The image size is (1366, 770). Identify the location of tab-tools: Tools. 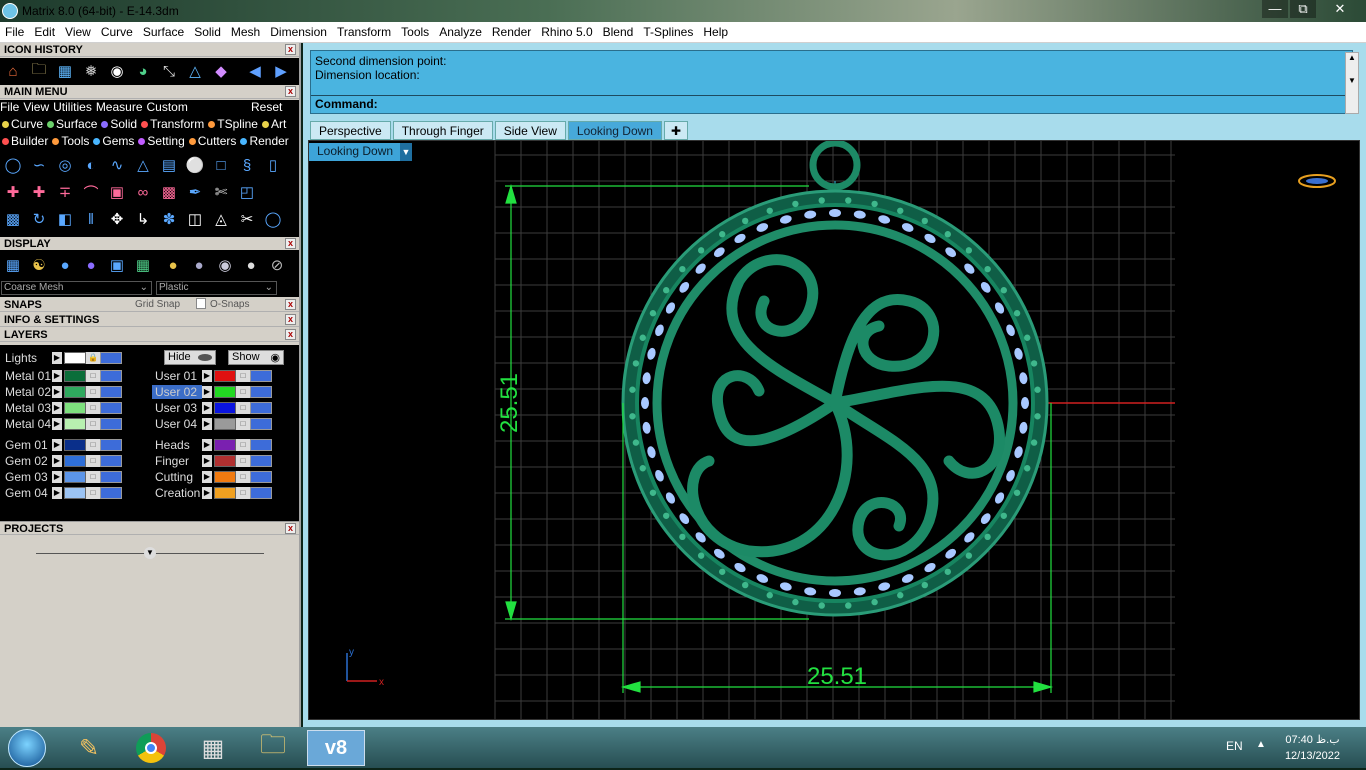
(70, 141).